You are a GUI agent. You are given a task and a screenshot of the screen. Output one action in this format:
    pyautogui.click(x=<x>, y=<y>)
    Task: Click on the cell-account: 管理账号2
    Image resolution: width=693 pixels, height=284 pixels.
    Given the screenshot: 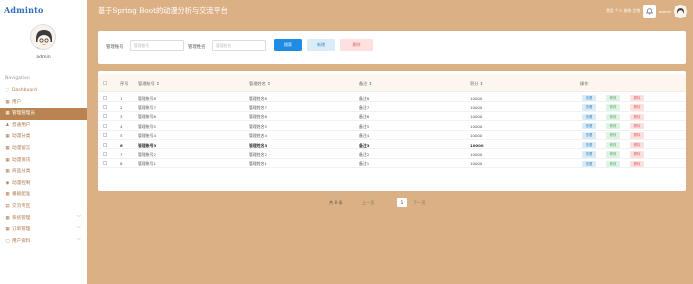 What is the action you would take?
    pyautogui.click(x=147, y=154)
    